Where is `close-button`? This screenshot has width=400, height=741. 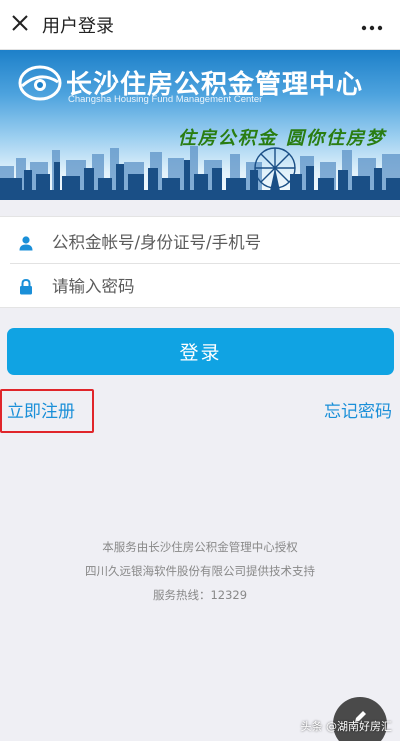 close-button is located at coordinates (20, 25).